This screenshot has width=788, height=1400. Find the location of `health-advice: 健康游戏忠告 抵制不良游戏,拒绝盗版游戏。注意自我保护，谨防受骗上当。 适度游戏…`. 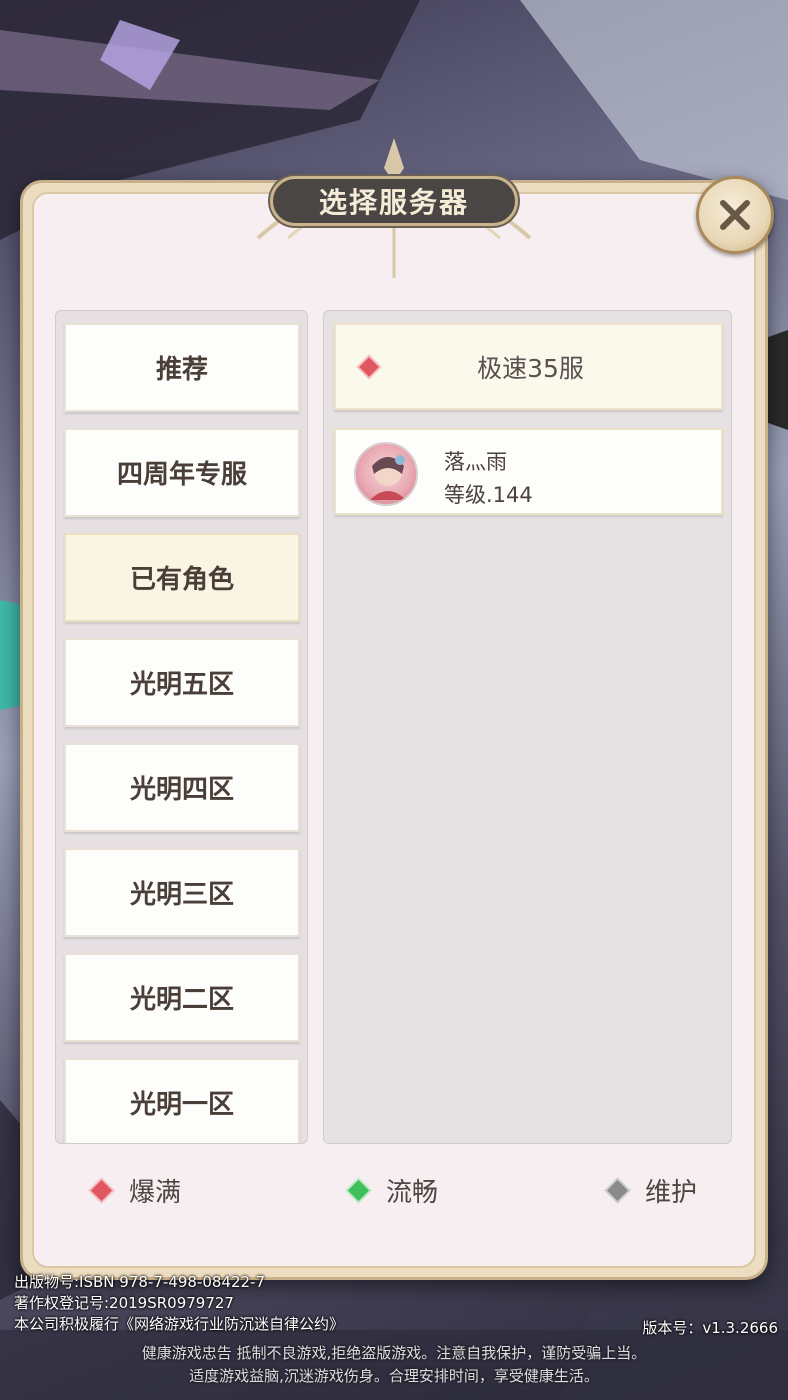

health-advice: 健康游戏忠告 抵制不良游戏,拒绝盗版游戏。注意自我保护，谨防受骗上当。 适度游戏… is located at coordinates (394, 1365).